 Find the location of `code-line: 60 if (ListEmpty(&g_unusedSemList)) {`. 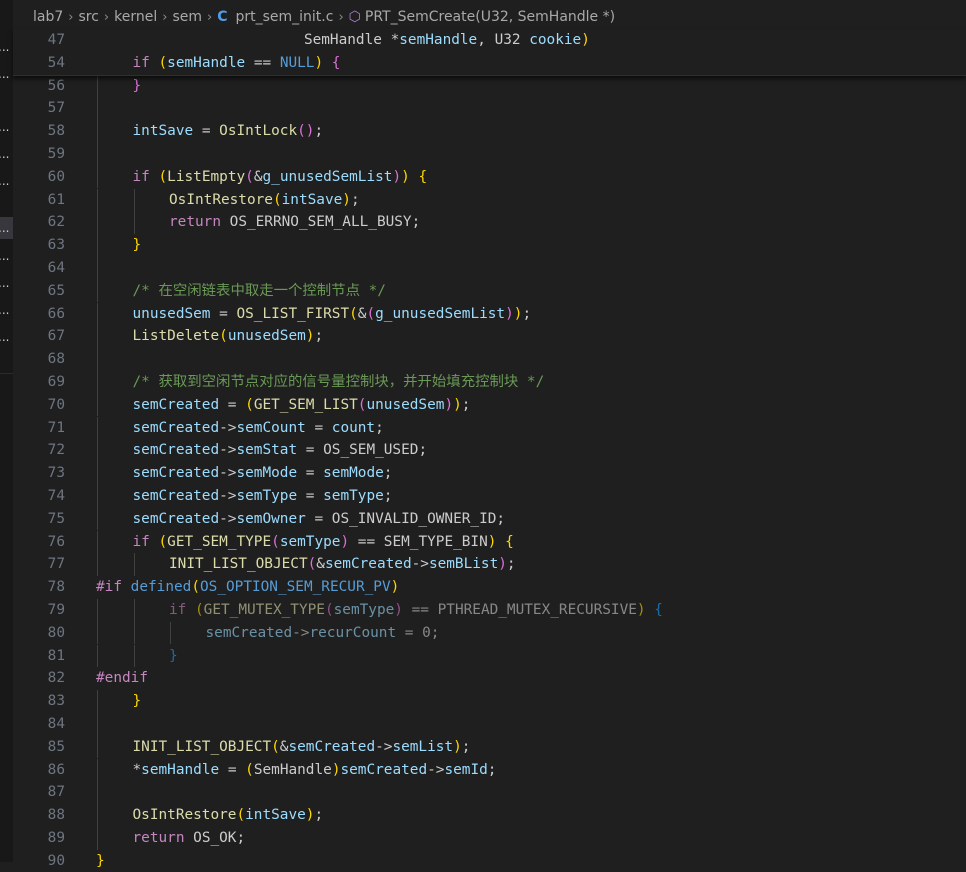

code-line: 60 if (ListEmpty(&g_unusedSemList)) { is located at coordinates (489, 177).